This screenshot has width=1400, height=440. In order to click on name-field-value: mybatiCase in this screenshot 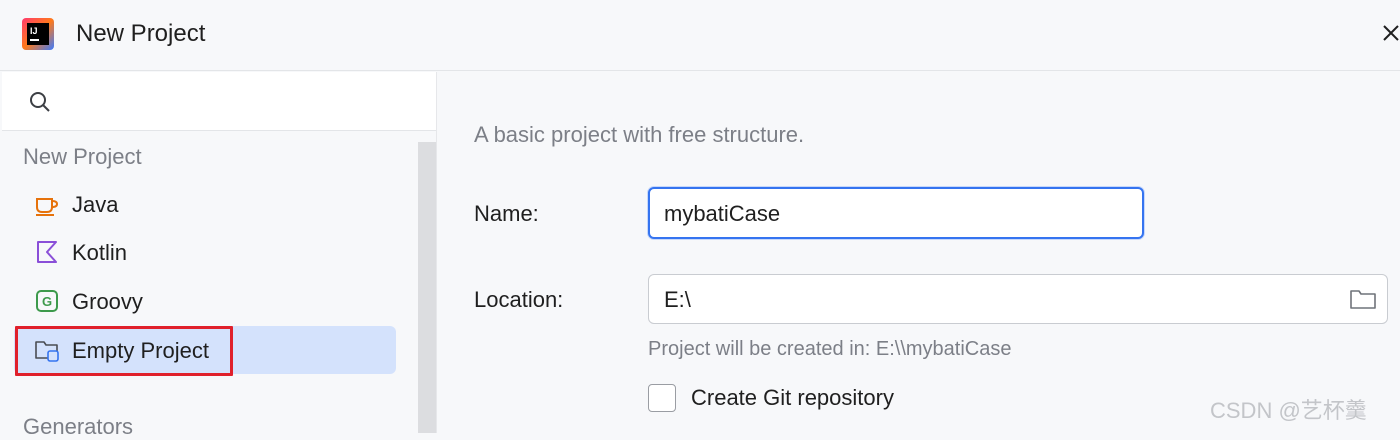, I will do `click(722, 213)`.